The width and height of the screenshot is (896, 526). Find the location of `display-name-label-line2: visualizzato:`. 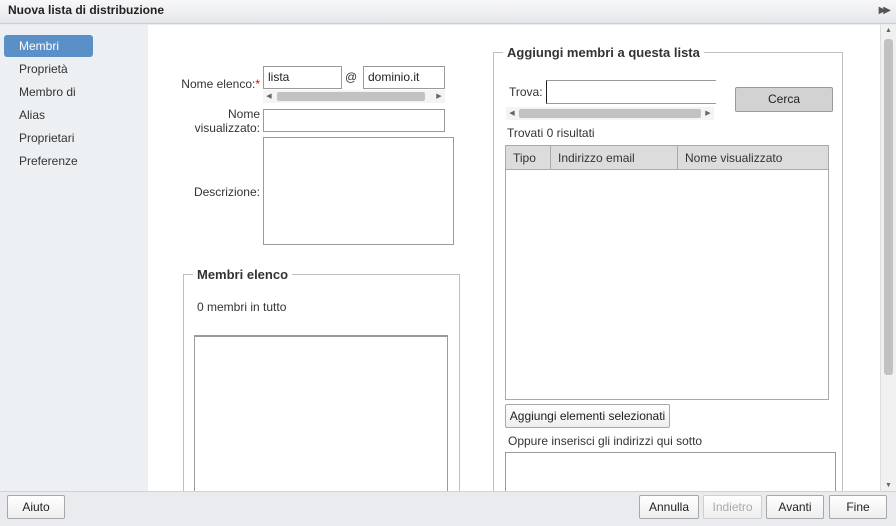

display-name-label-line2: visualizzato: is located at coordinates (227, 128).